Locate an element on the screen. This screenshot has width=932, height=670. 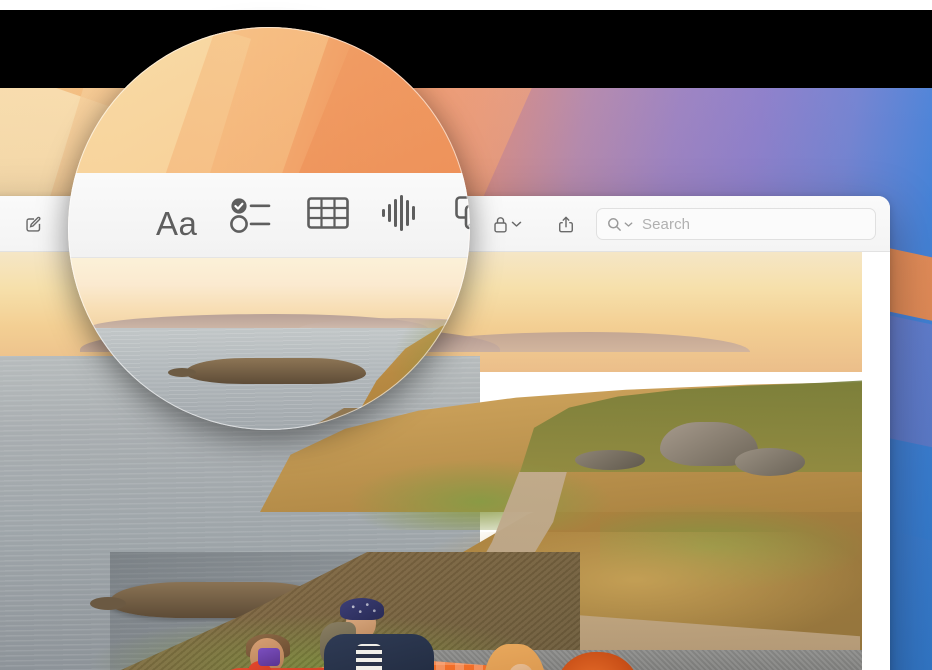
format-text-icon: Aa is located at coordinates (176, 224).